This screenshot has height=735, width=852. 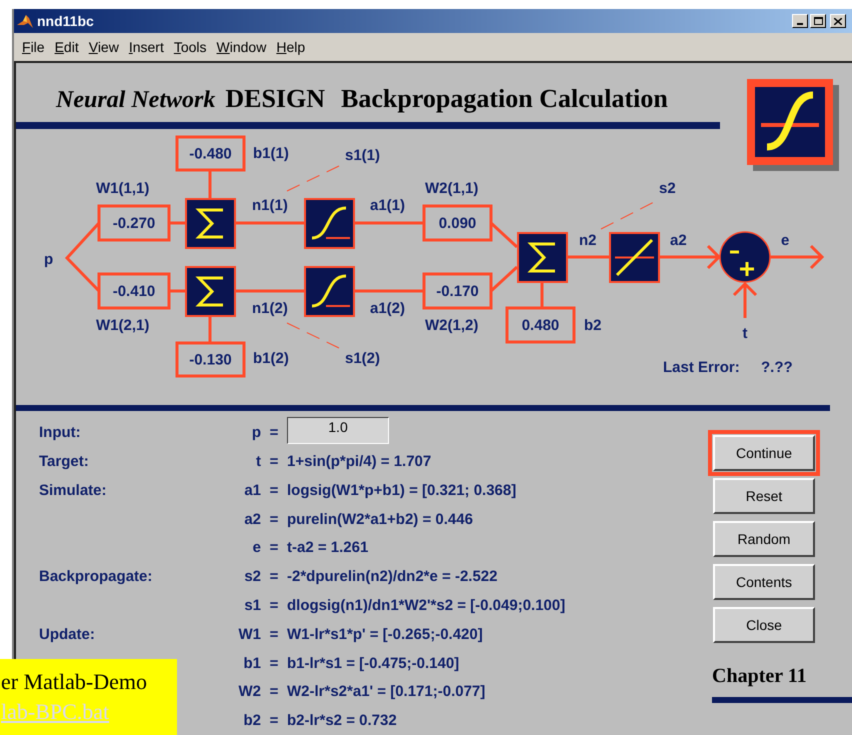 What do you see at coordinates (249, 691) in the screenshot?
I see `variable-label: W2` at bounding box center [249, 691].